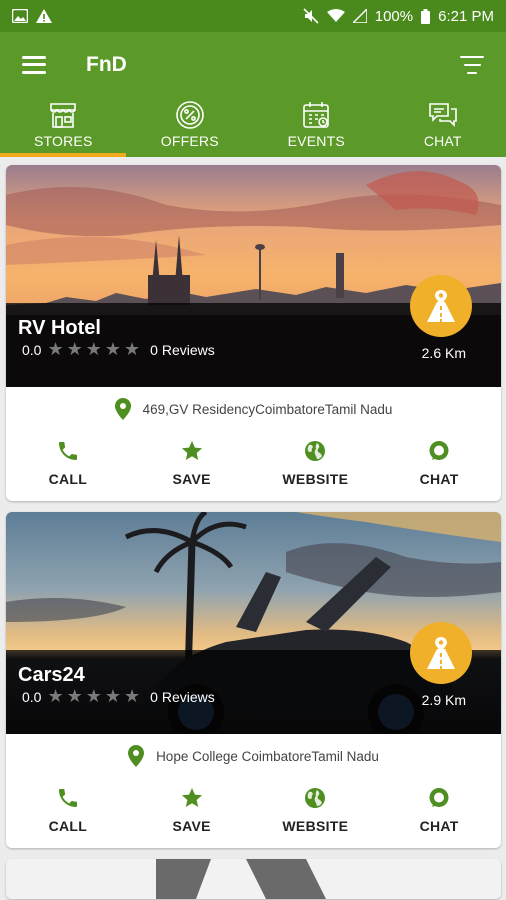 The image size is (506, 900). Describe the element at coordinates (253, 16) in the screenshot. I see `status-bar: 100% 6:21 PM` at that location.